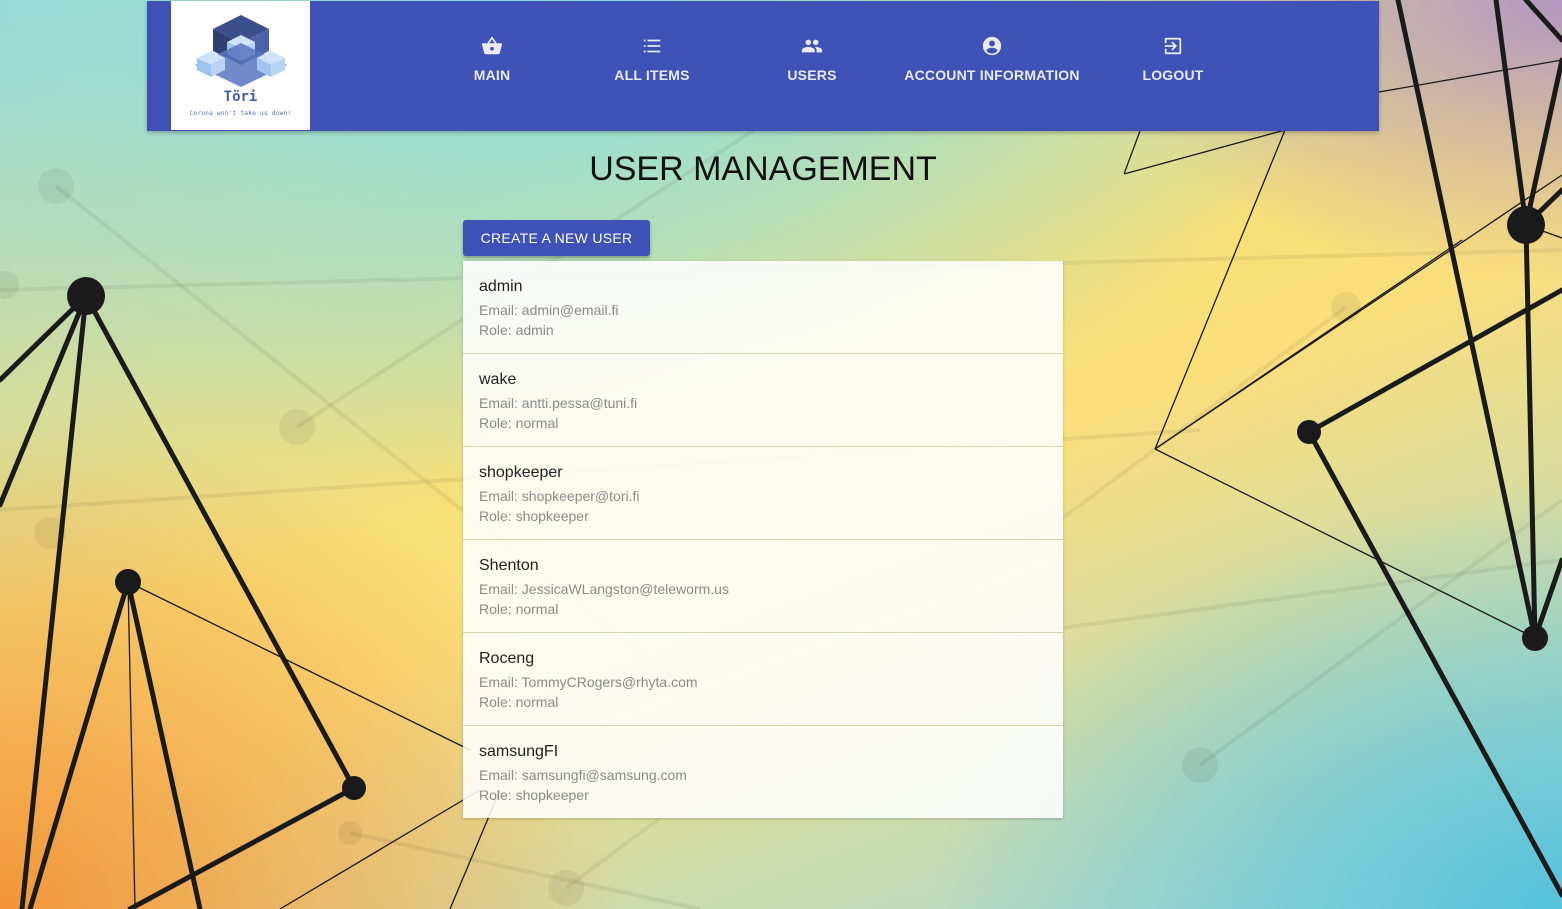 The width and height of the screenshot is (1562, 909). What do you see at coordinates (1173, 75) in the screenshot?
I see `nav-logout-label: LOGOUT` at bounding box center [1173, 75].